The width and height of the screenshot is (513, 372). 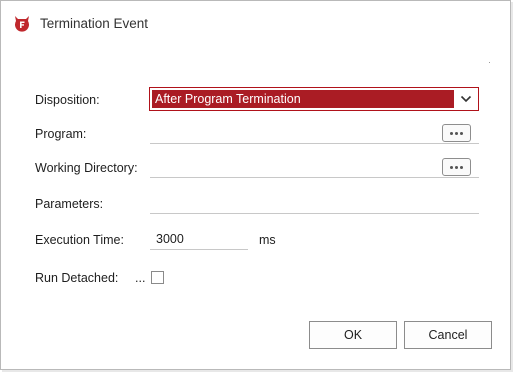 I want to click on run-detached-label: Run Detached:, so click(x=77, y=278).